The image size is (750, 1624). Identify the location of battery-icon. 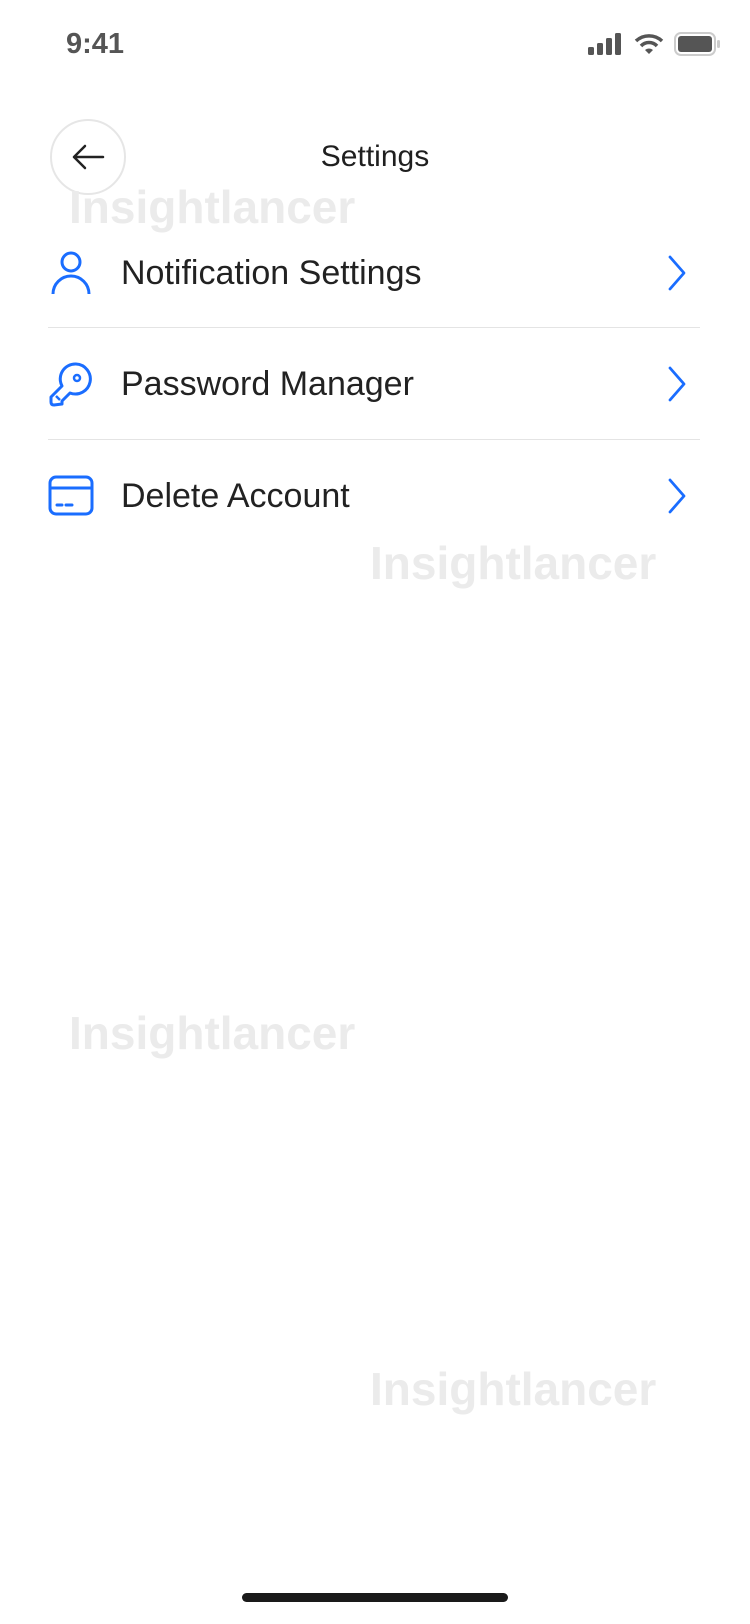
(697, 44).